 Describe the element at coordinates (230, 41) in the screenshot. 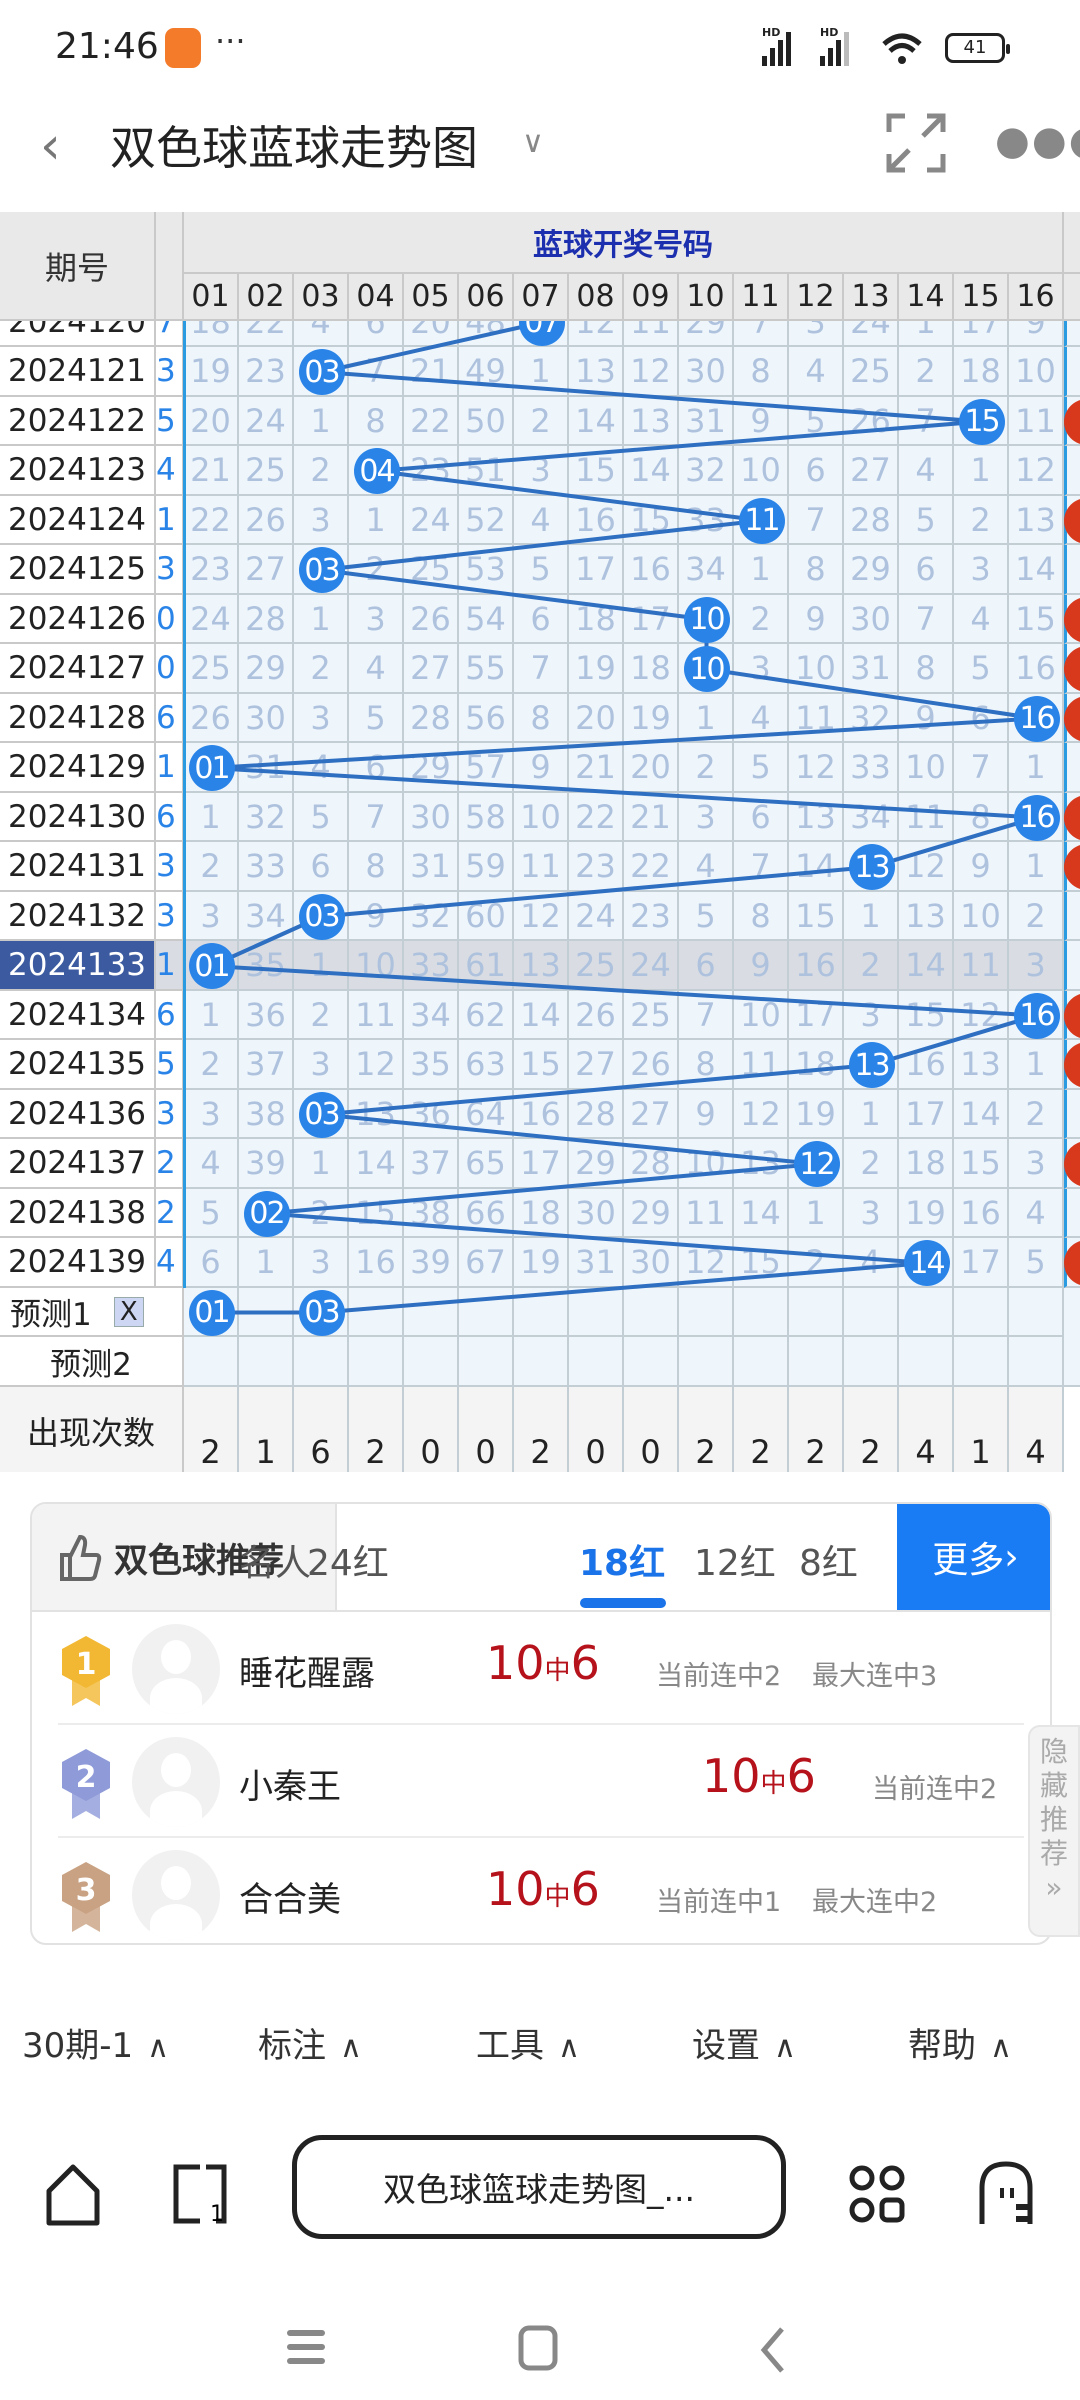

I see `more-notifications-icon: ···` at that location.